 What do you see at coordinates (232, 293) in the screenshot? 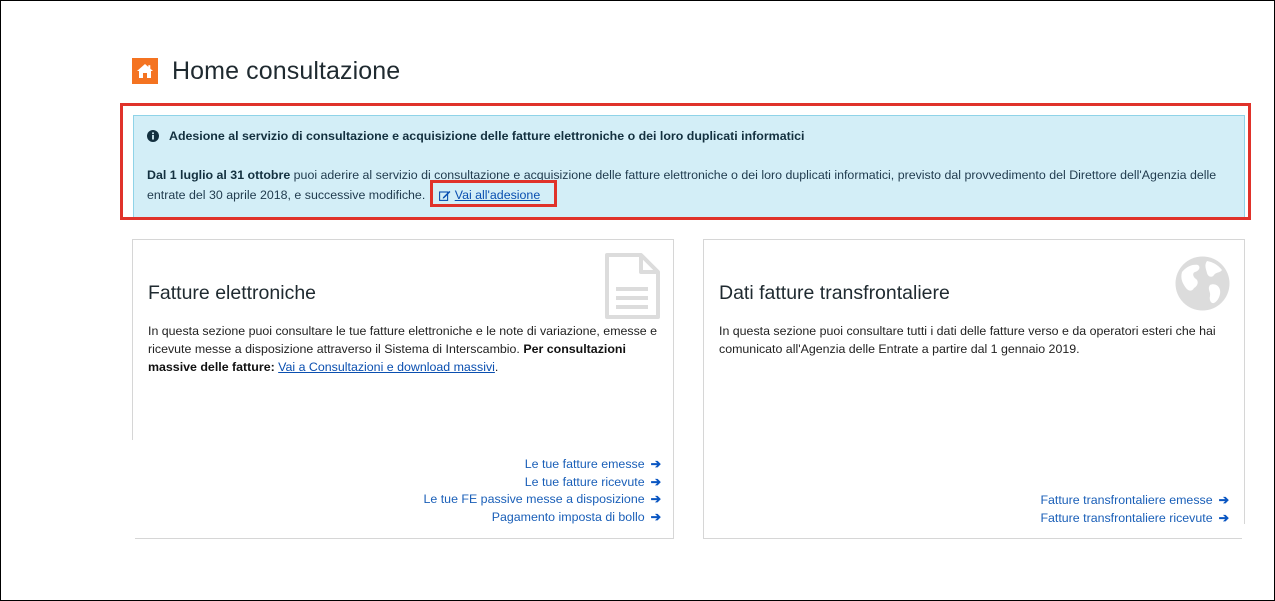
I see `card-title-electronic: Fatture elettroniche` at bounding box center [232, 293].